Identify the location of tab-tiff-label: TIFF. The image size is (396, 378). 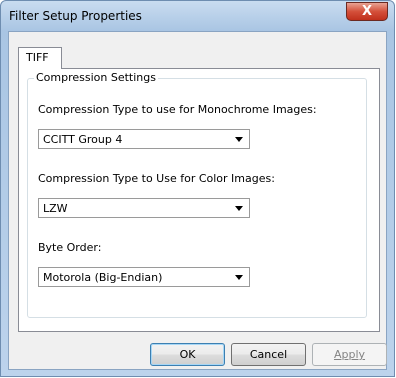
(37, 57).